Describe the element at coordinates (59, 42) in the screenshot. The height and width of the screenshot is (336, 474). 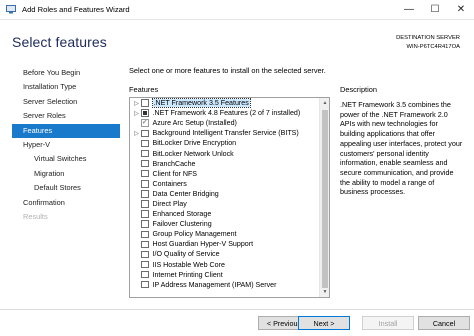
I see `page-title: Select features` at that location.